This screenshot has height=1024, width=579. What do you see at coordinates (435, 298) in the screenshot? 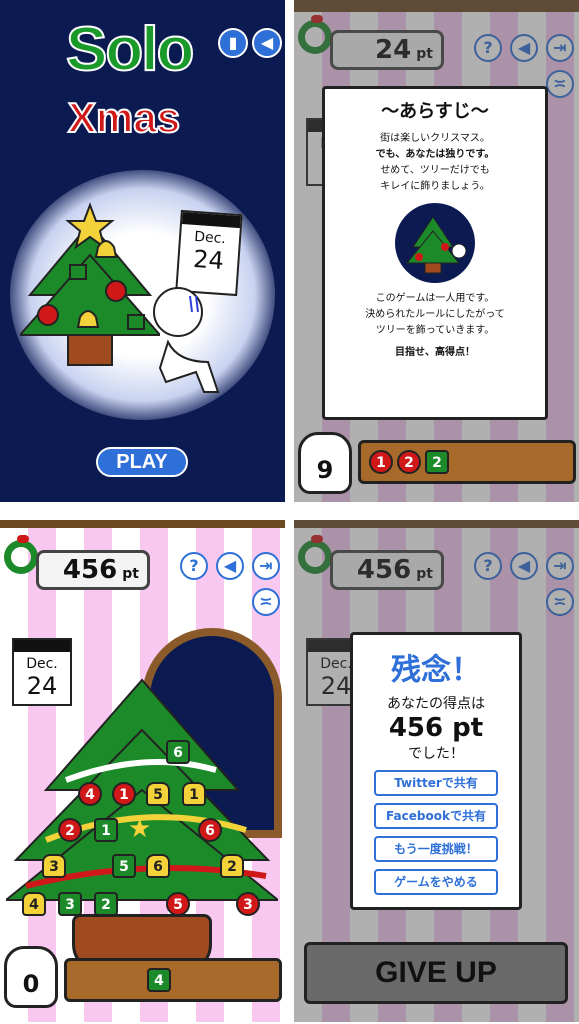
I see `story-line: このゲームは一人用です。` at bounding box center [435, 298].